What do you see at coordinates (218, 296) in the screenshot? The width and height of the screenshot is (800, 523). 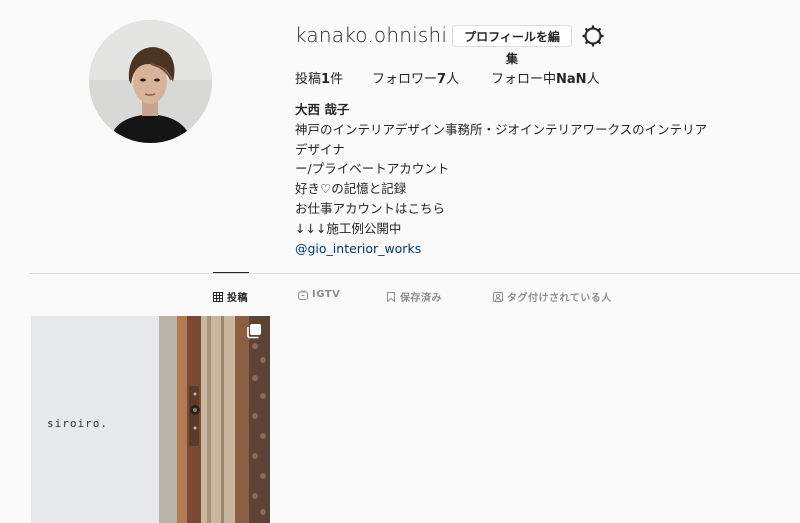 I see `grid-icon` at bounding box center [218, 296].